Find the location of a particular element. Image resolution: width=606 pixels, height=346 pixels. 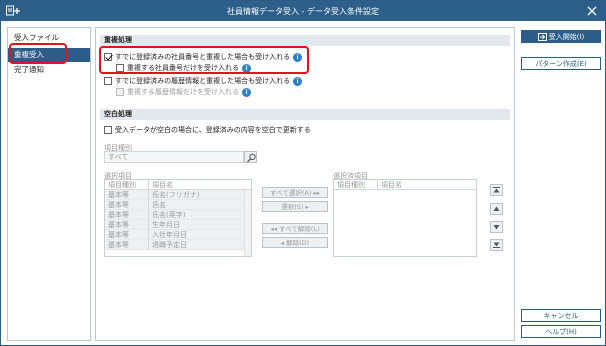

cancel-button: キャンセル is located at coordinates (561, 315).